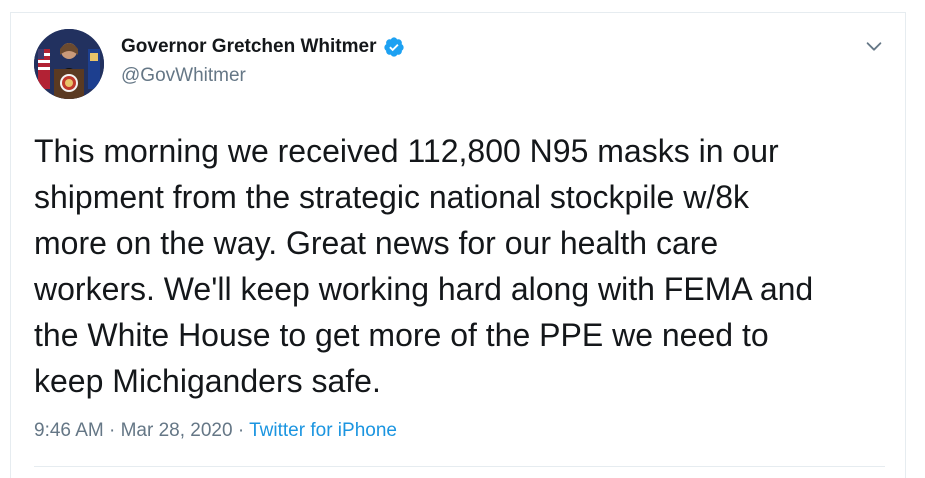 The width and height of the screenshot is (925, 478). I want to click on divider, so click(459, 466).